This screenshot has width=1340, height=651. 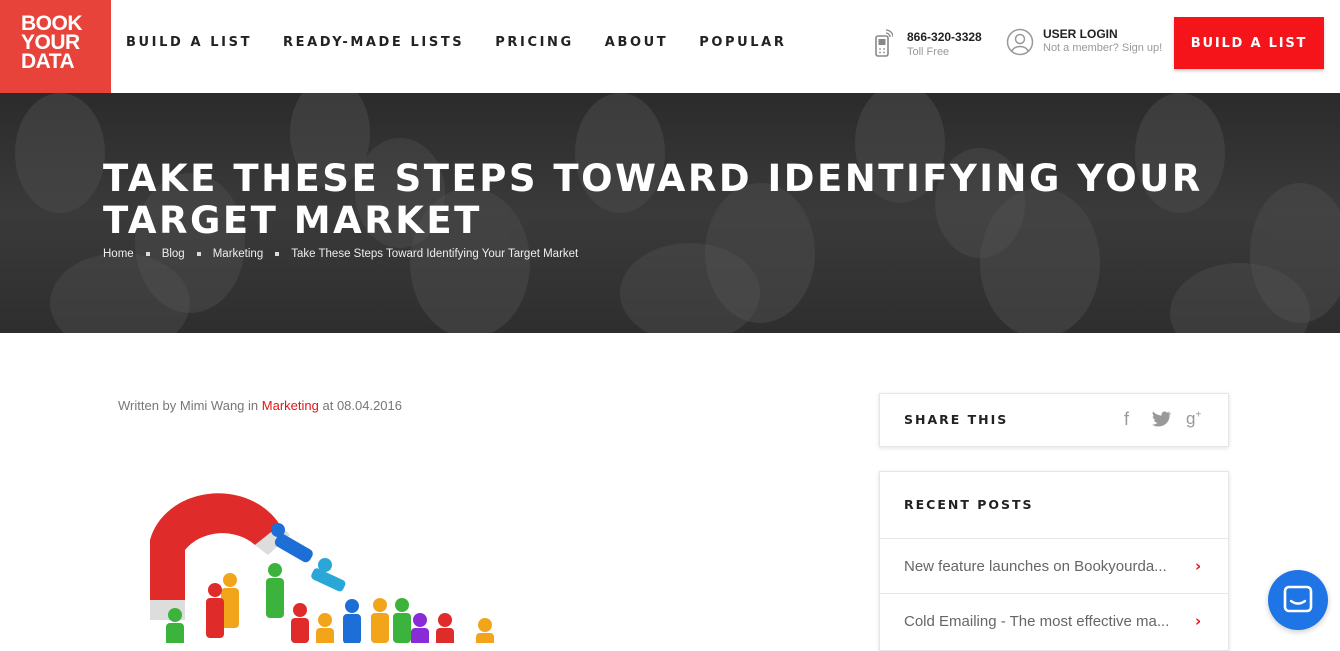 I want to click on magnet-people-illustration, so click(x=322, y=568).